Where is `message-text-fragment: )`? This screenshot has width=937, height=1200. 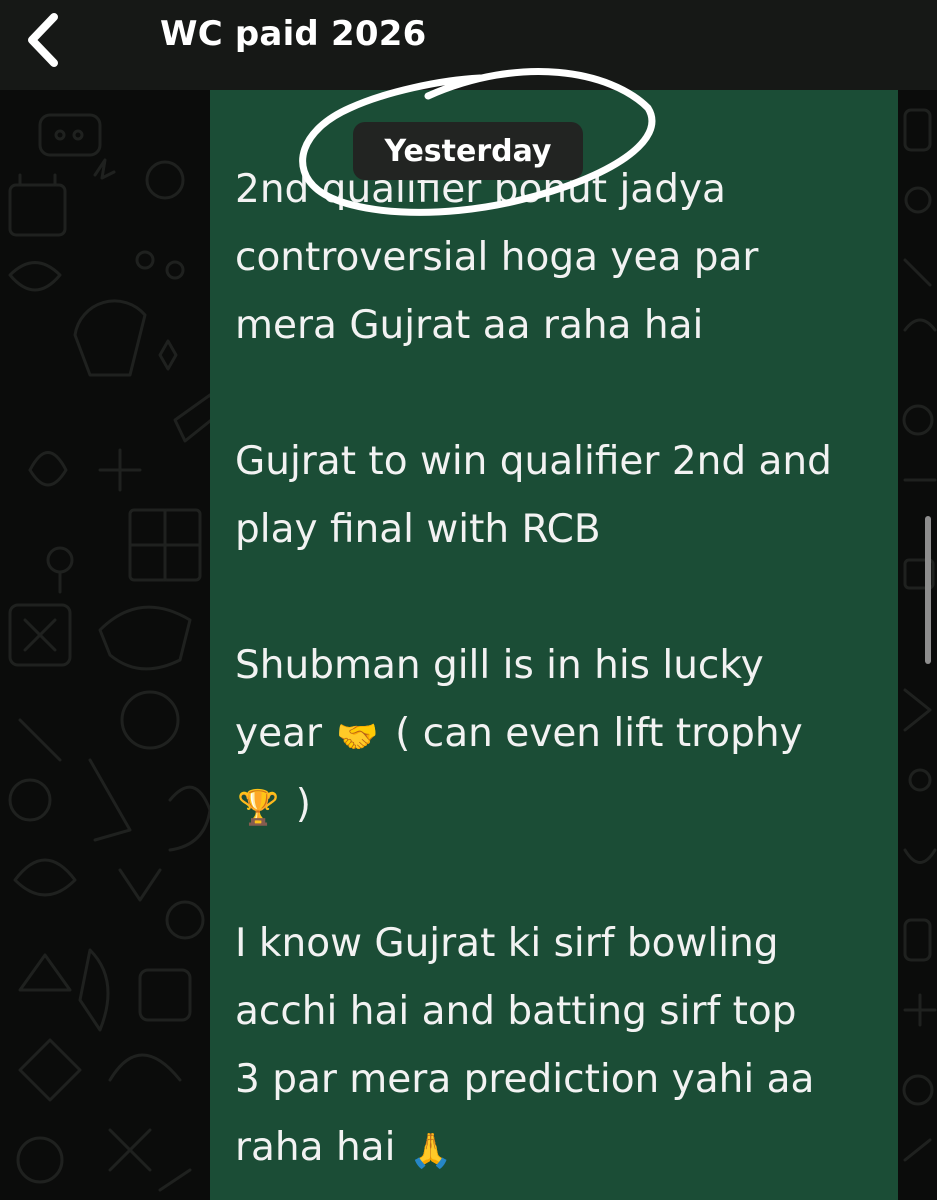 message-text-fragment: ) is located at coordinates (303, 804).